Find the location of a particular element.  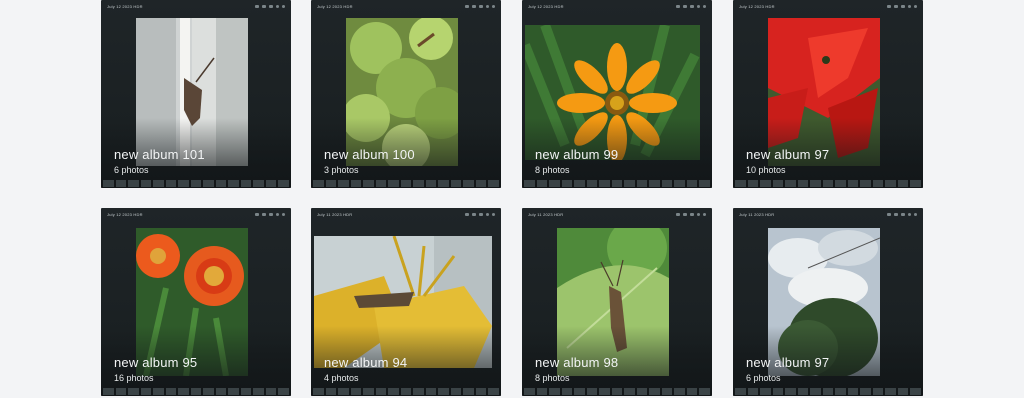

album-card: July 11 2023 HDR new album 97 6 photos is located at coordinates (828, 302).